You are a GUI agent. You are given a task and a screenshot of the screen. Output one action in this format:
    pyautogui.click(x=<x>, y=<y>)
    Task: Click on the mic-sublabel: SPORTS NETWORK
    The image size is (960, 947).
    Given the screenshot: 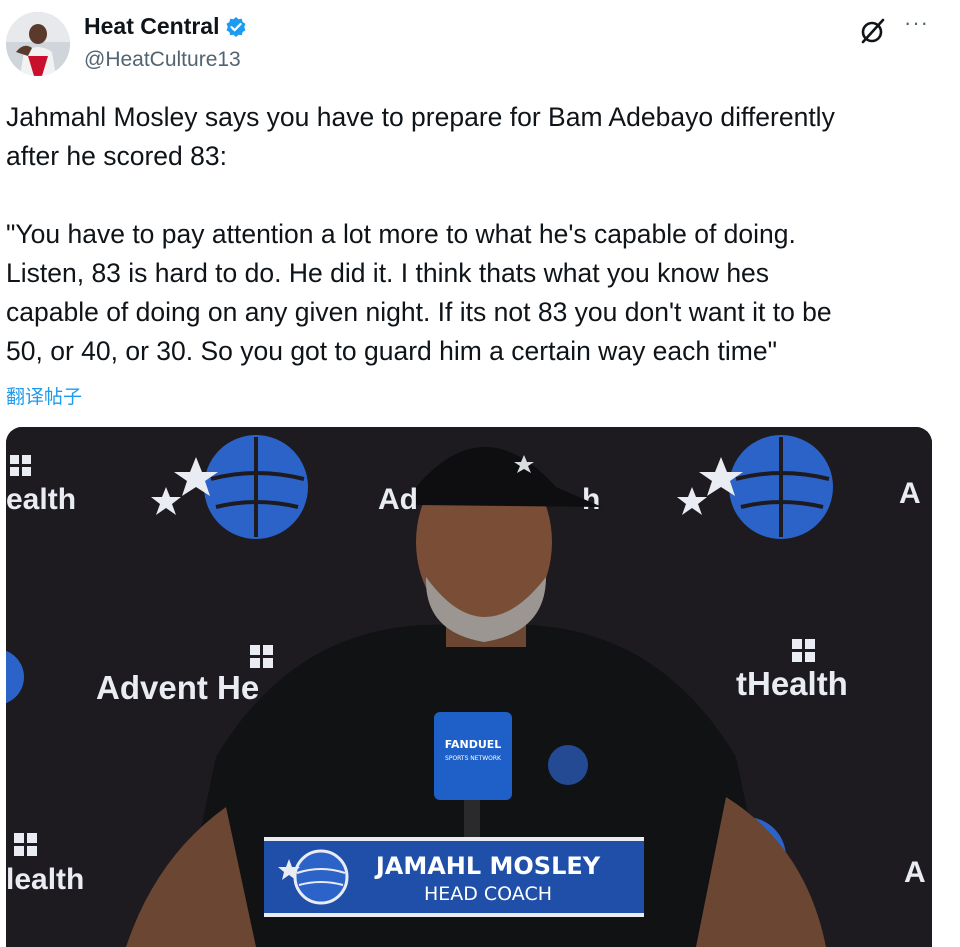 What is the action you would take?
    pyautogui.click(x=473, y=758)
    